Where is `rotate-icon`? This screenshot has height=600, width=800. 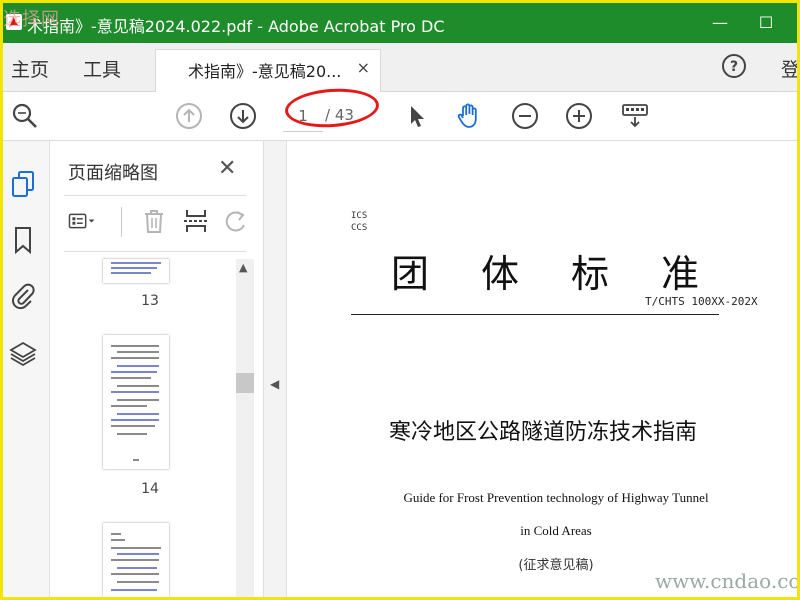
rotate-icon is located at coordinates (236, 221).